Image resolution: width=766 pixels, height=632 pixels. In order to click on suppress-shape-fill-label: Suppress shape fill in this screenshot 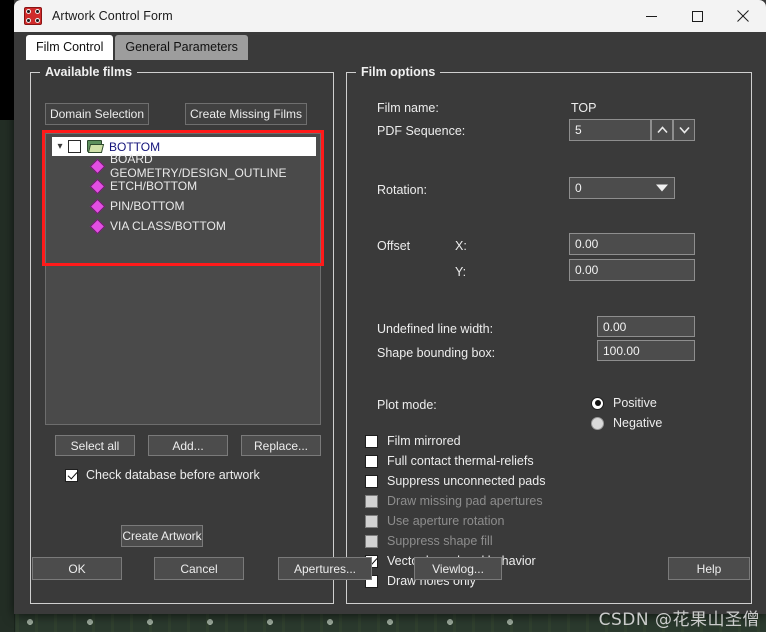, I will do `click(440, 541)`.